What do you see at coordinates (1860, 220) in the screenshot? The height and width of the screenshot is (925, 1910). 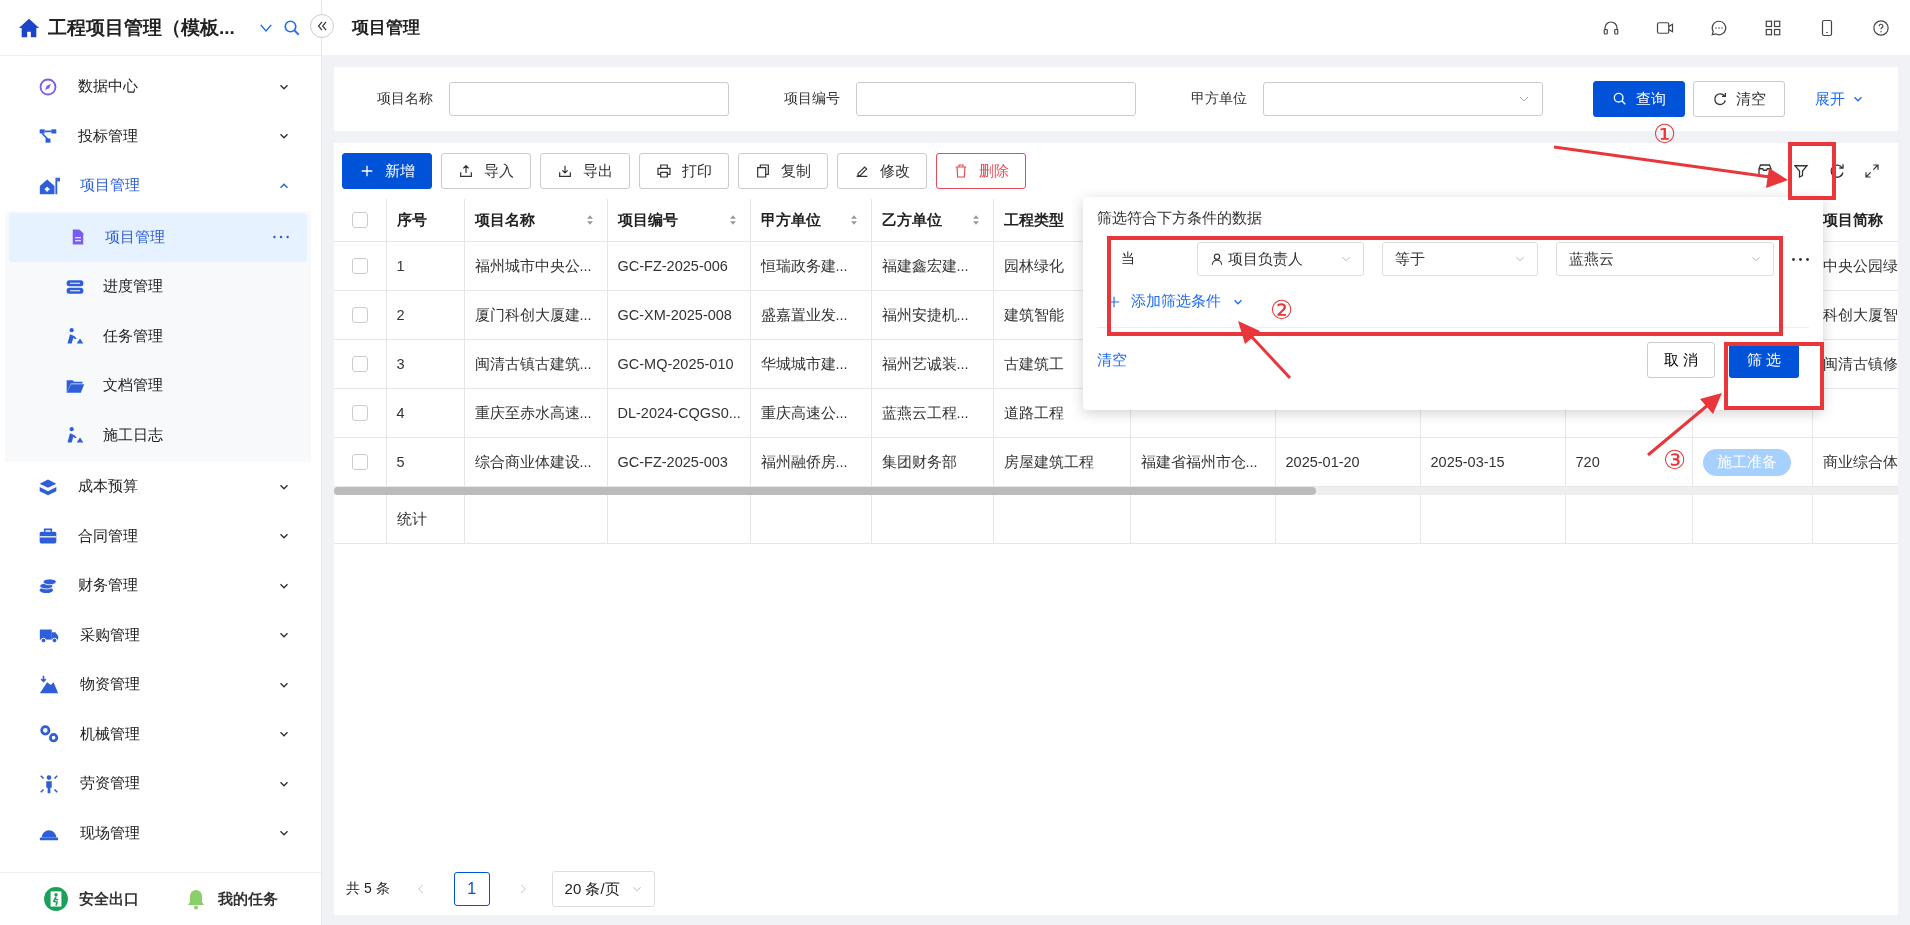 I see `column-header: 项目简称` at bounding box center [1860, 220].